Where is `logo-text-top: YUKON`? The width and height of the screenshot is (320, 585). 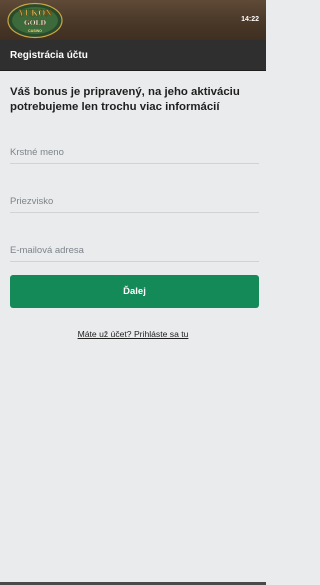
logo-text-top: YUKON is located at coordinates (35, 13).